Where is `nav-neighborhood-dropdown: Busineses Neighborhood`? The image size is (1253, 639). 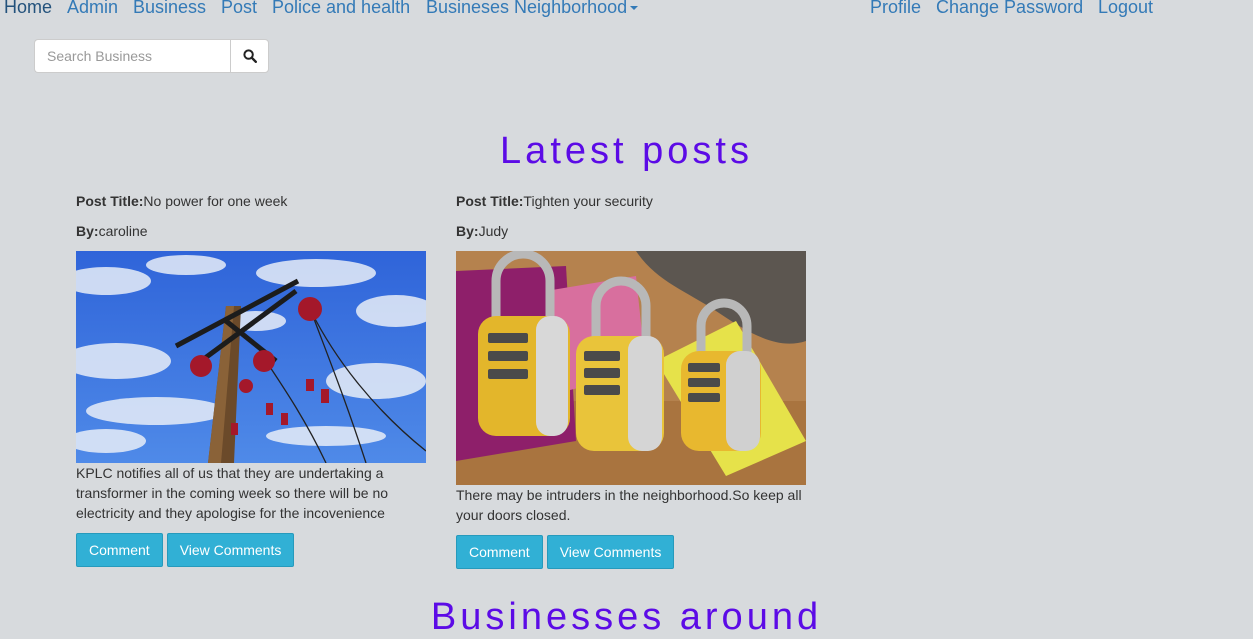
nav-neighborhood-dropdown: Busineses Neighborhood is located at coordinates (532, 9).